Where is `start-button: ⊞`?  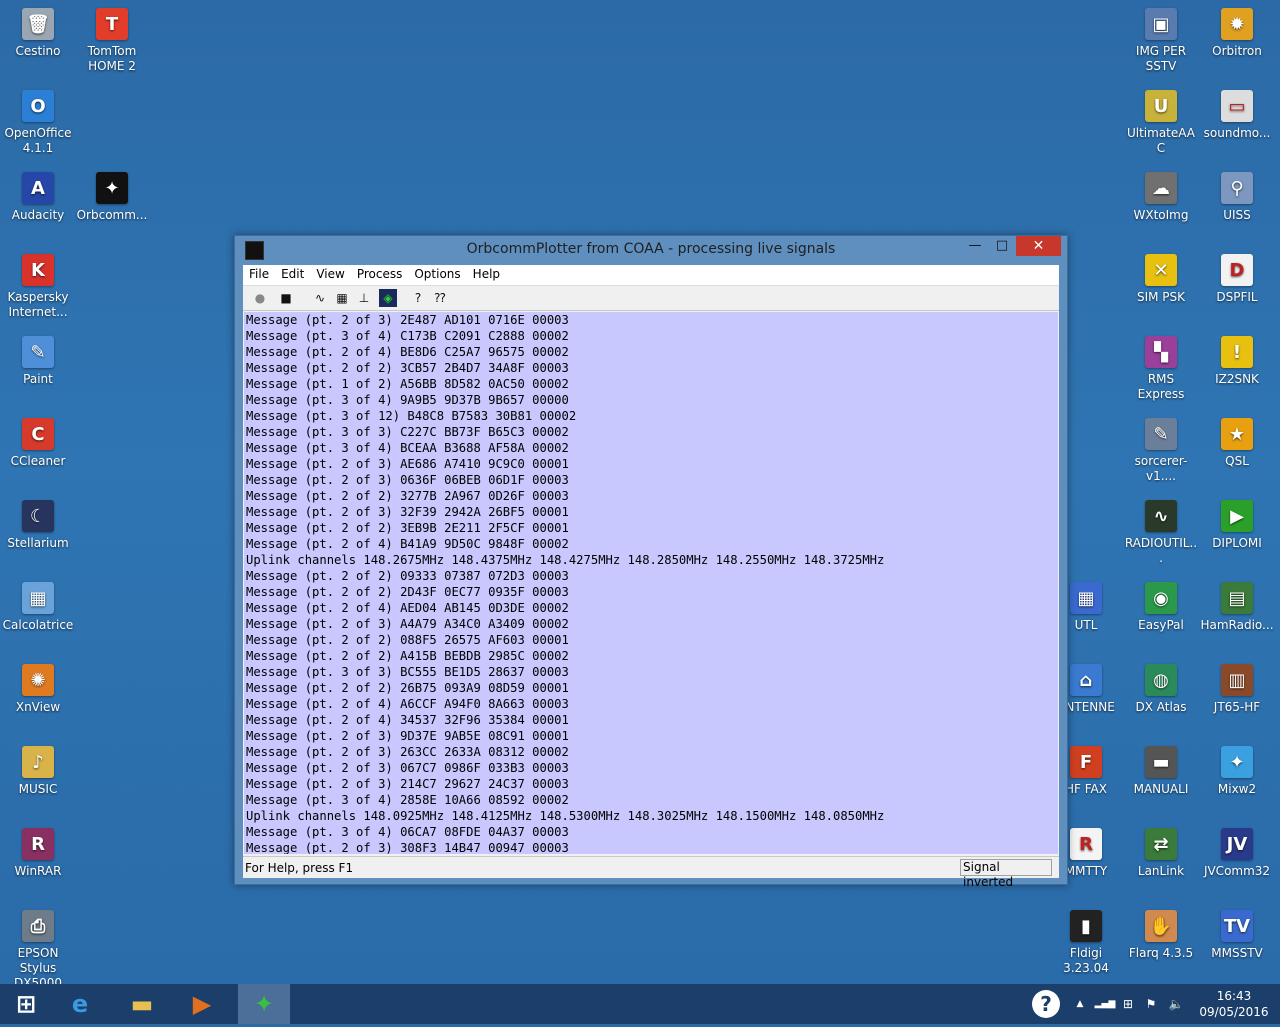 start-button: ⊞ is located at coordinates (26, 1004).